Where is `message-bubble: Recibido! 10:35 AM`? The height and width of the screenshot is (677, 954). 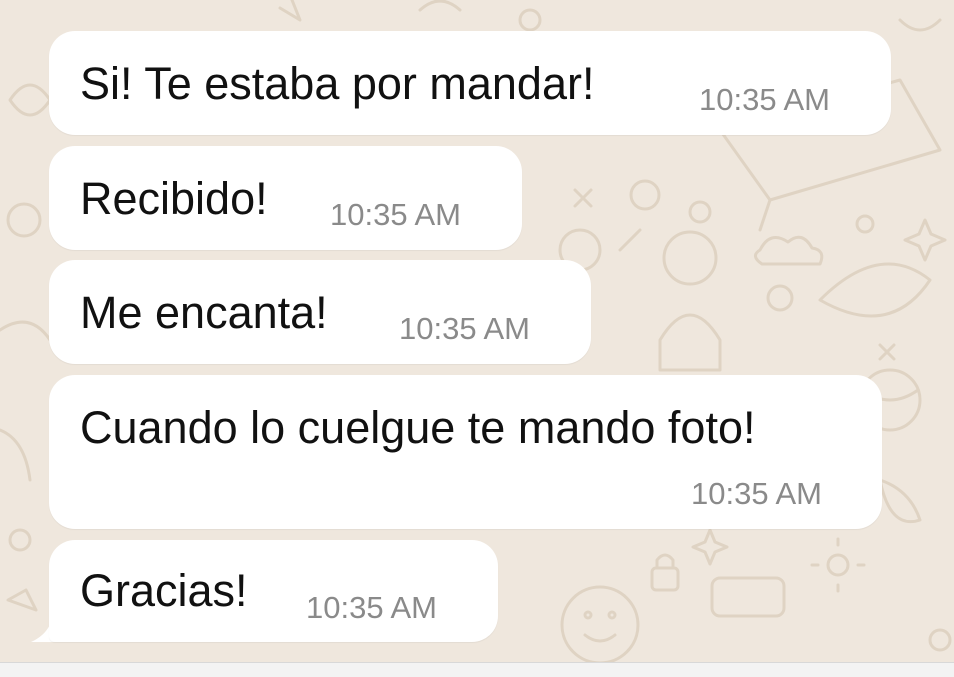
message-bubble: Recibido! 10:35 AM is located at coordinates (285, 198).